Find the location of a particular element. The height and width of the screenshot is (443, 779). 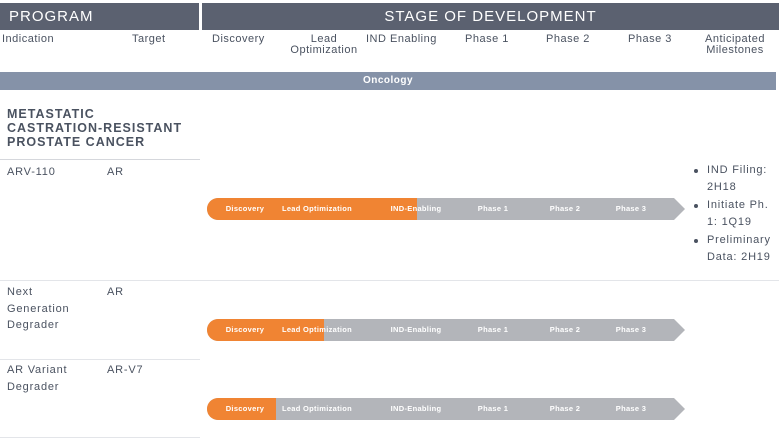

program-name-arv-110: ARV-110 is located at coordinates (31, 172).